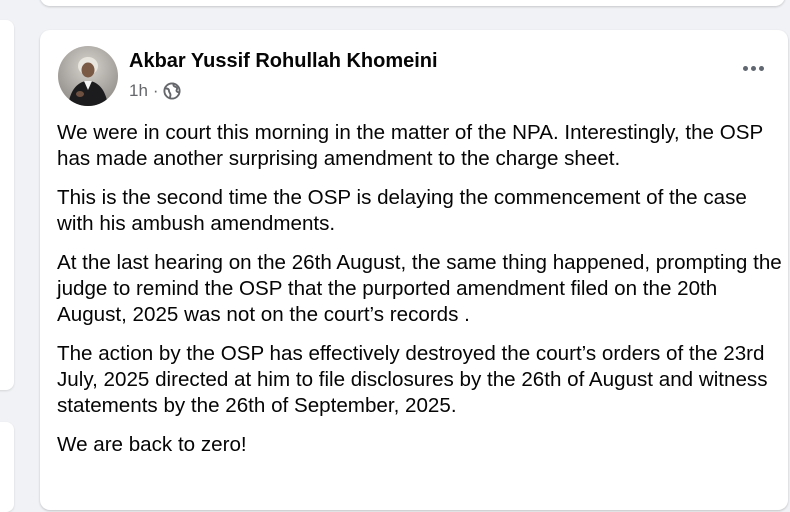  I want to click on left-column-card, so click(7, 205).